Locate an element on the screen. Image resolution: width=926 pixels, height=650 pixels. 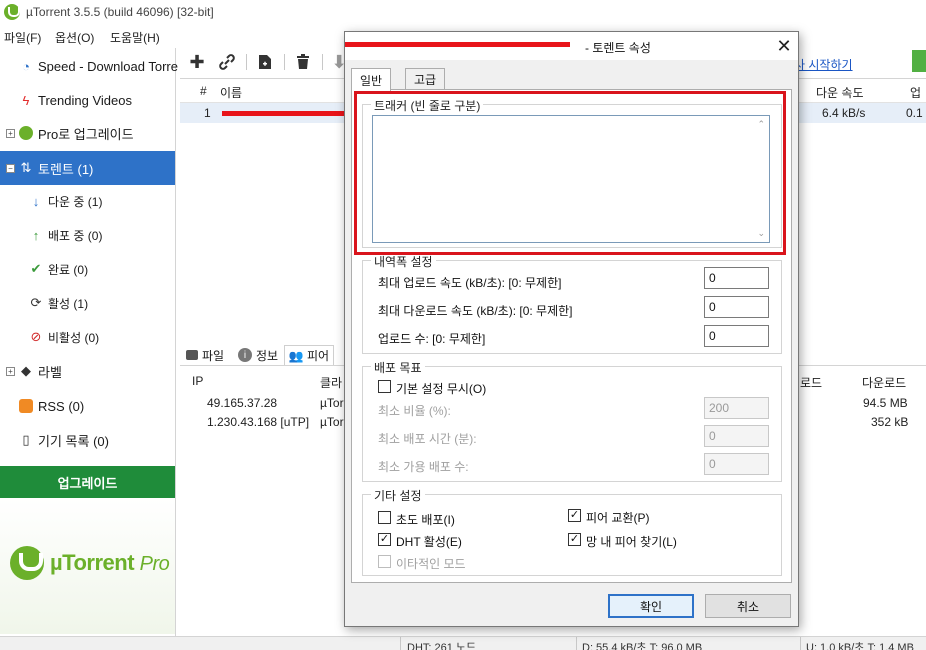
sidebar-item-labels: + ◆ 라벨 is located at coordinates (87, 371).